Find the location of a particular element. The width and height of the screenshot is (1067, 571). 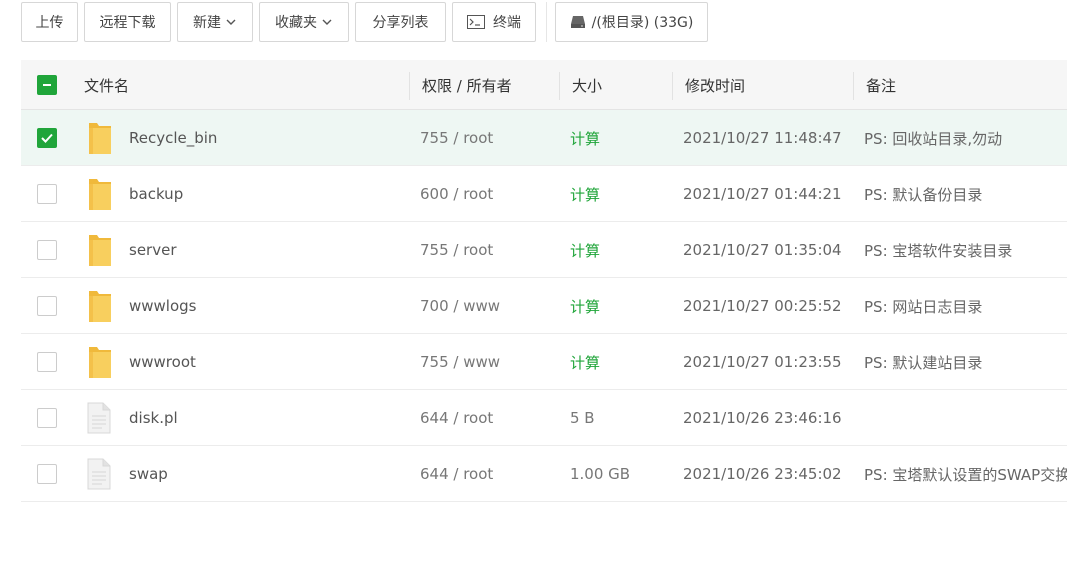

file-mtime: 2021/10/27 01:23:55 is located at coordinates (762, 362).